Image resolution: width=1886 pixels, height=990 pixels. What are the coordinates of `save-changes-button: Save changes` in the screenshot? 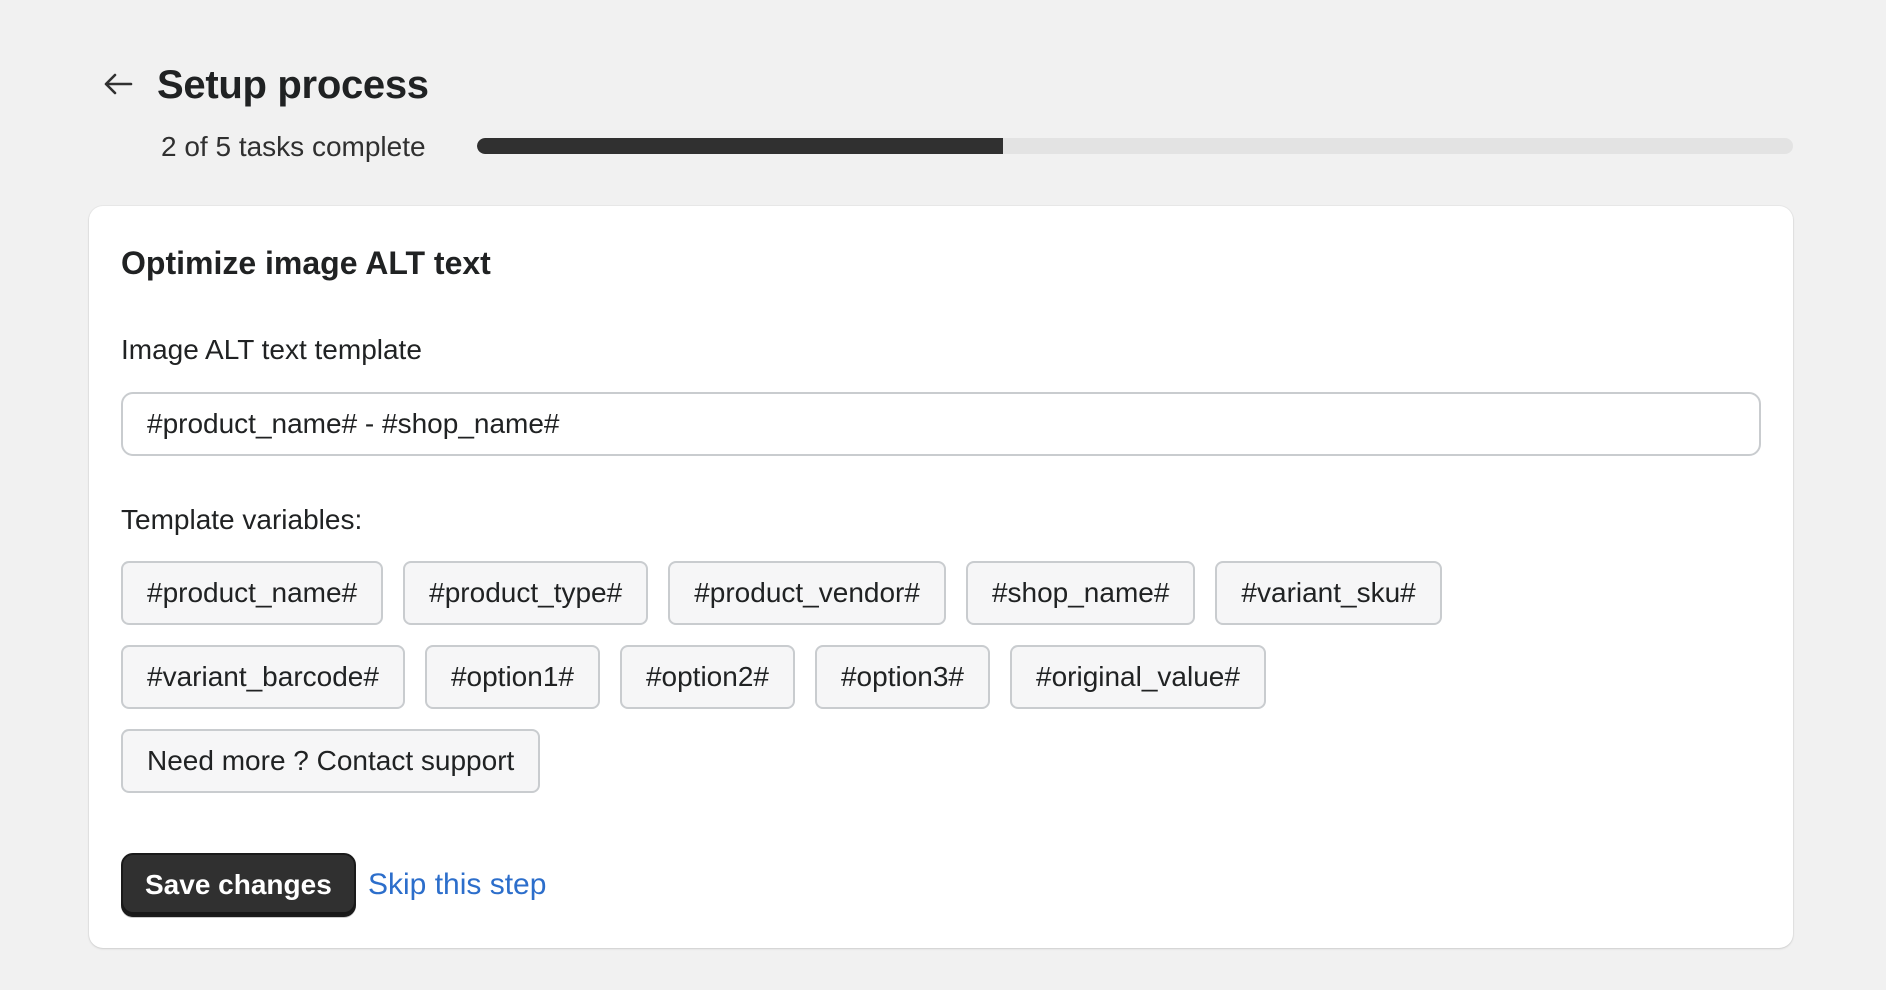 It's located at (238, 885).